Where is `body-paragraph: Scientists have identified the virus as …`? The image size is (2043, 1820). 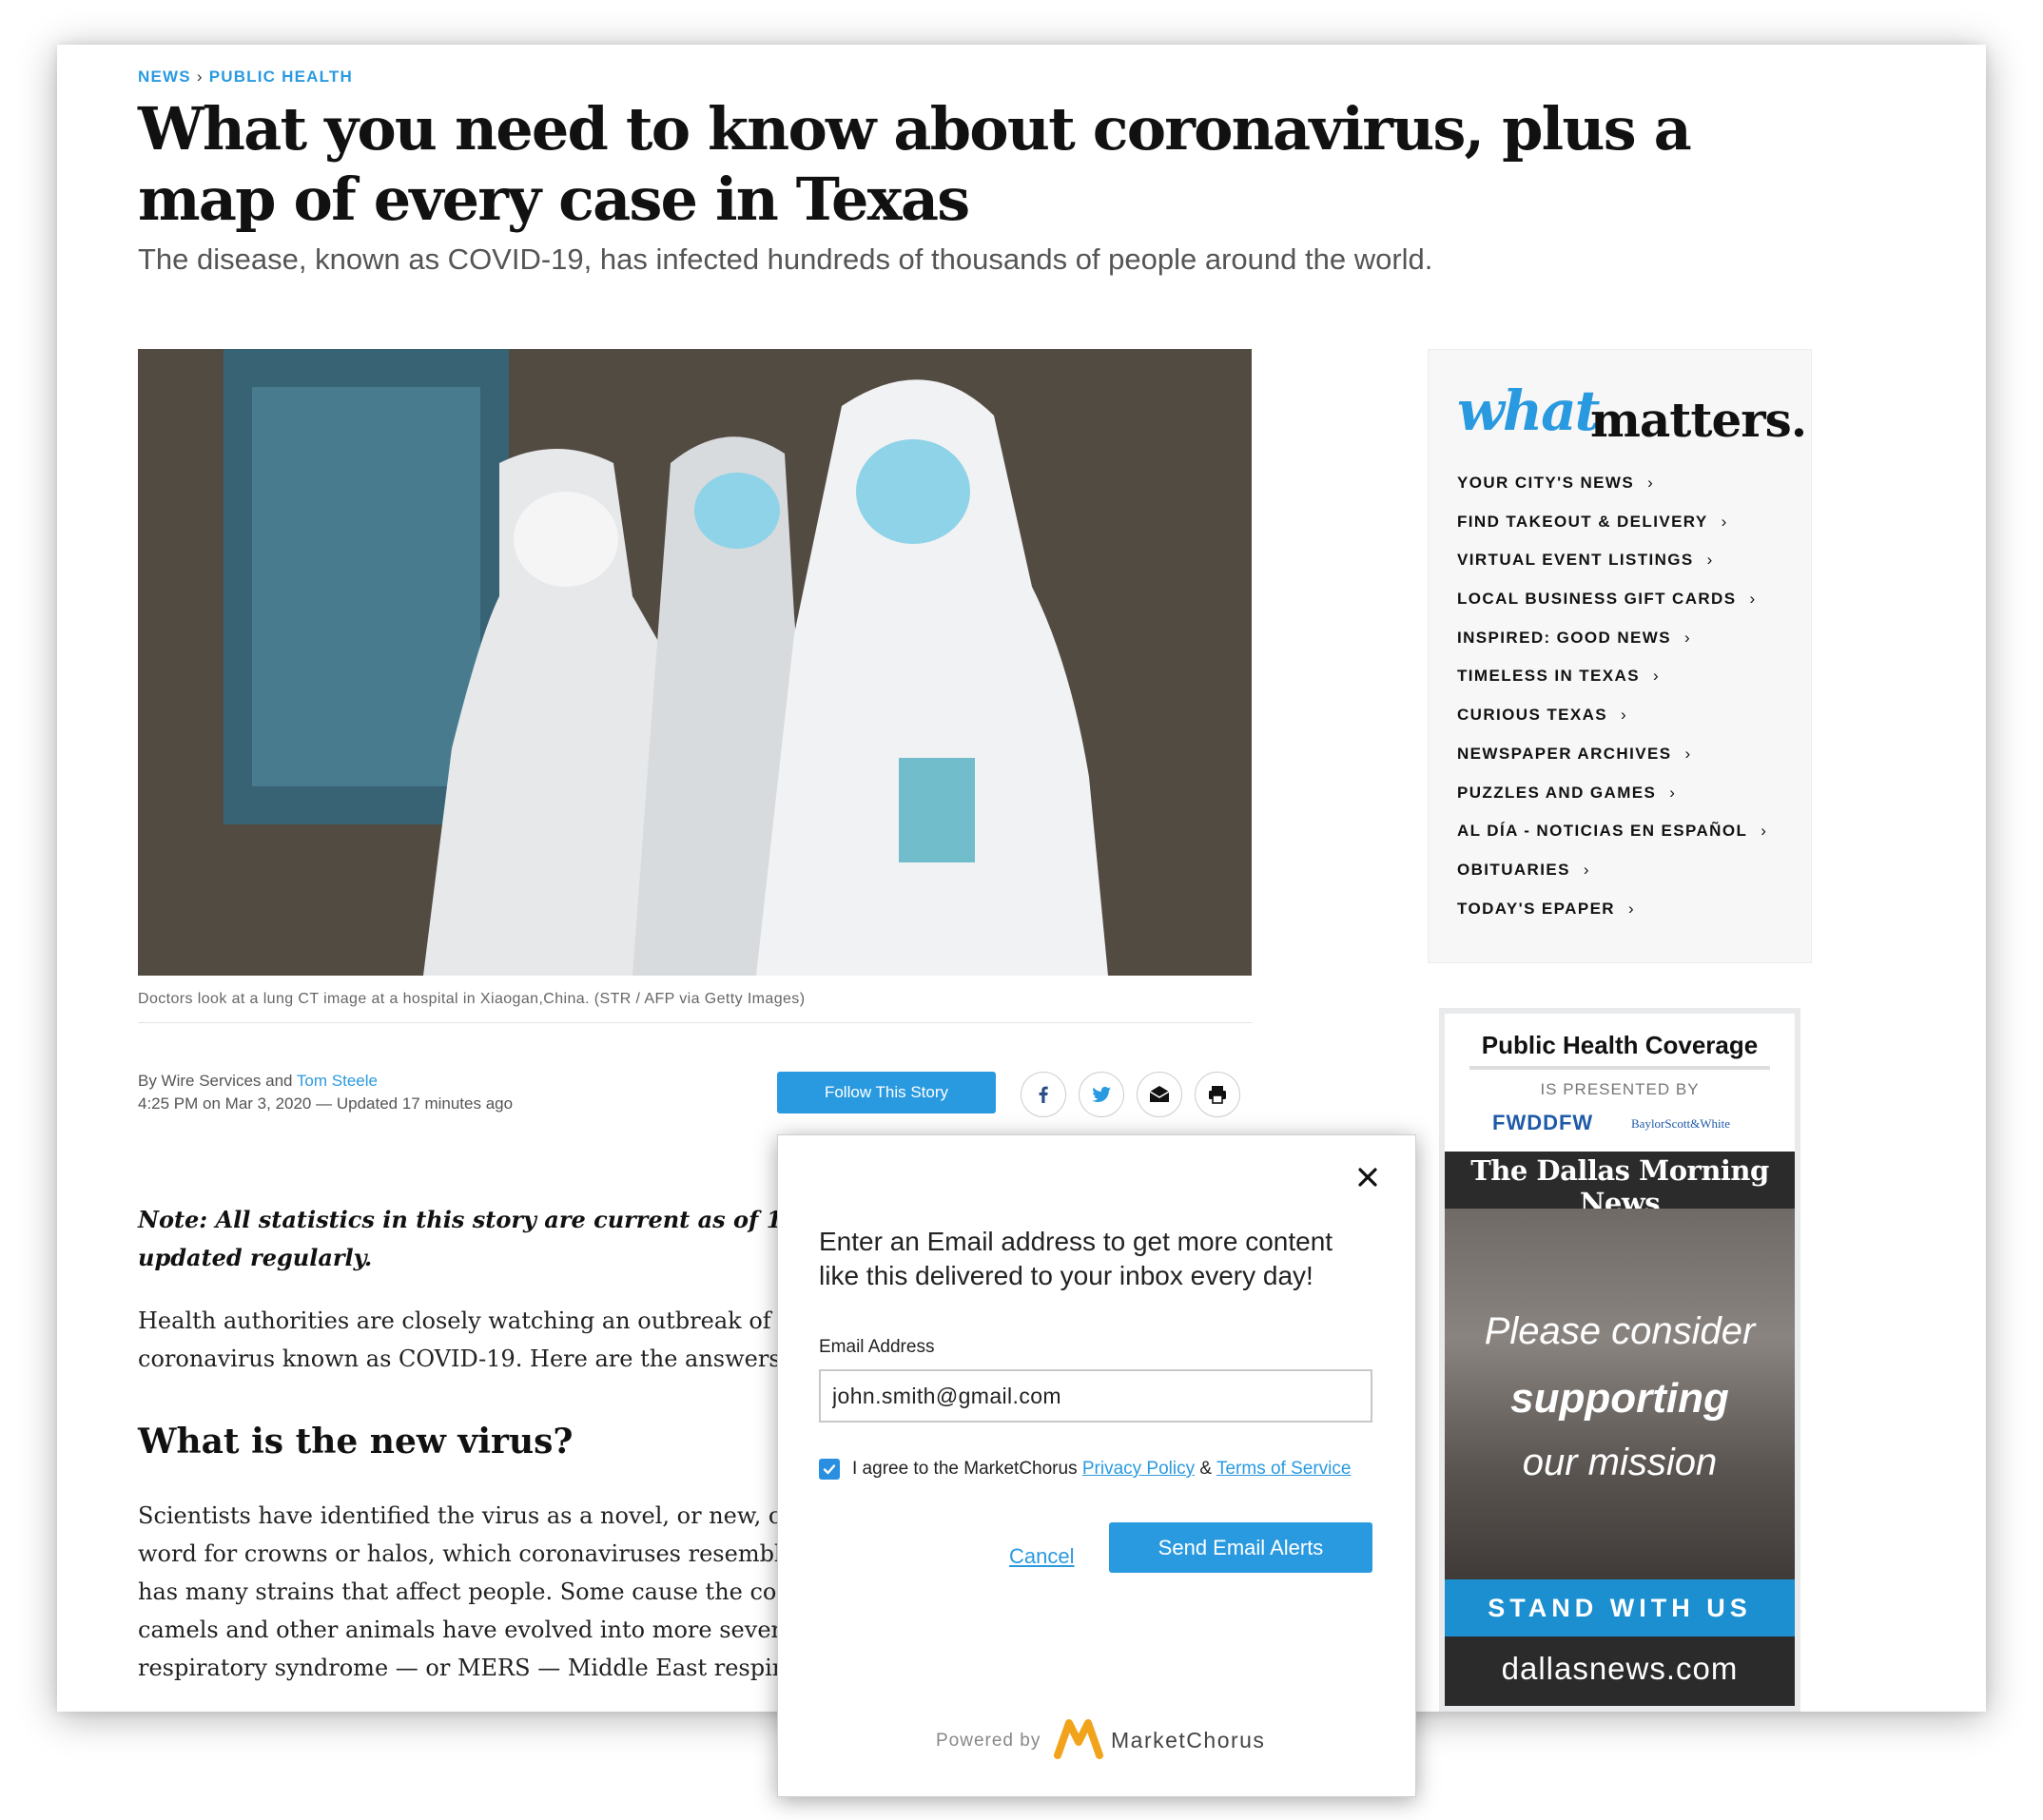 body-paragraph: Scientists have identified the virus as … is located at coordinates (499, 1592).